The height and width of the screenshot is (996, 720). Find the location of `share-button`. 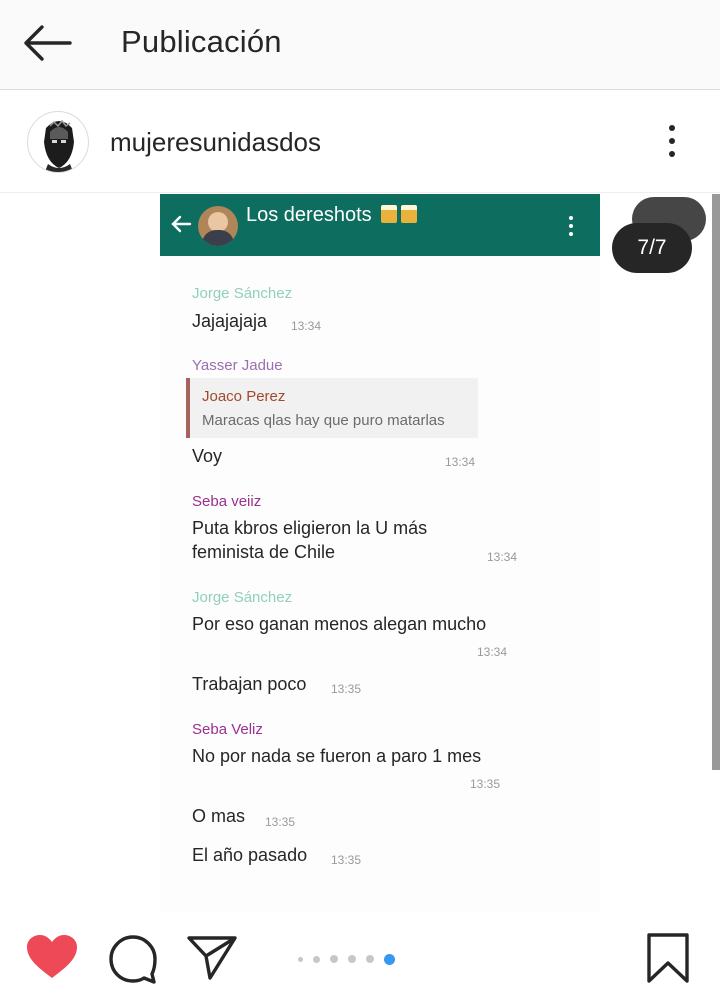

share-button is located at coordinates (212, 958).